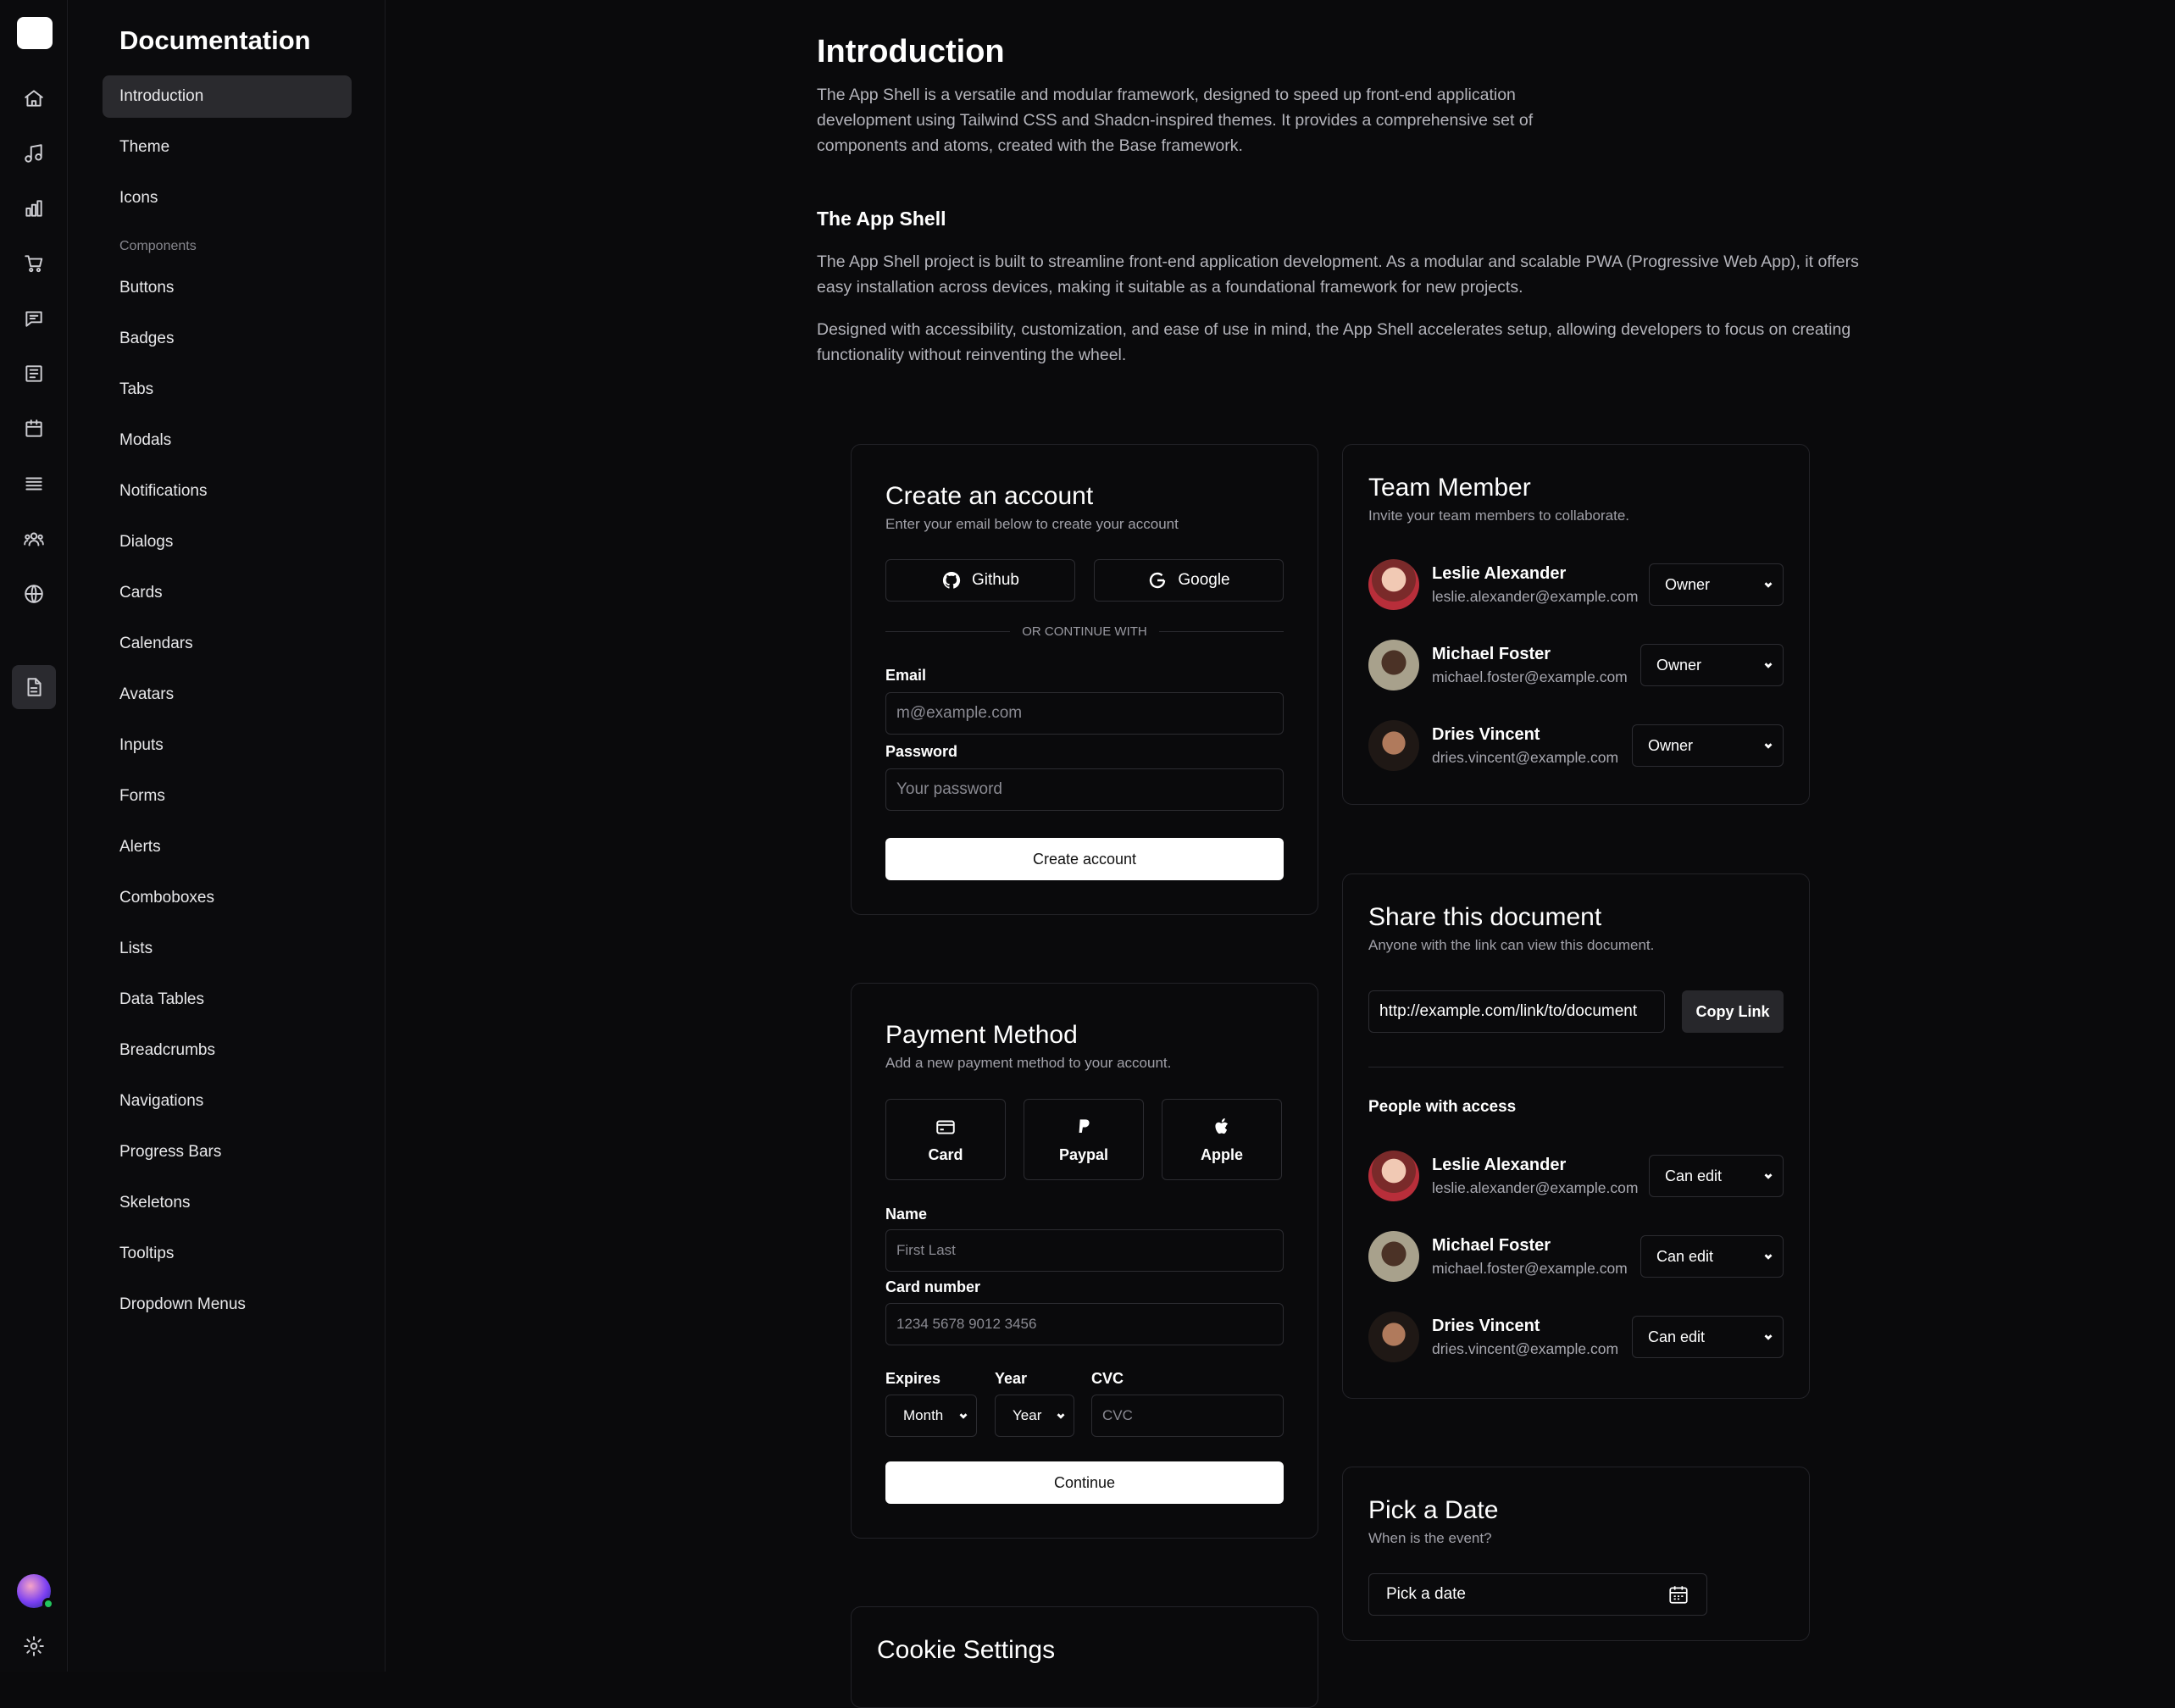 This screenshot has width=2175, height=1708. Describe the element at coordinates (1027, 1415) in the screenshot. I see `year-value: Year` at that location.